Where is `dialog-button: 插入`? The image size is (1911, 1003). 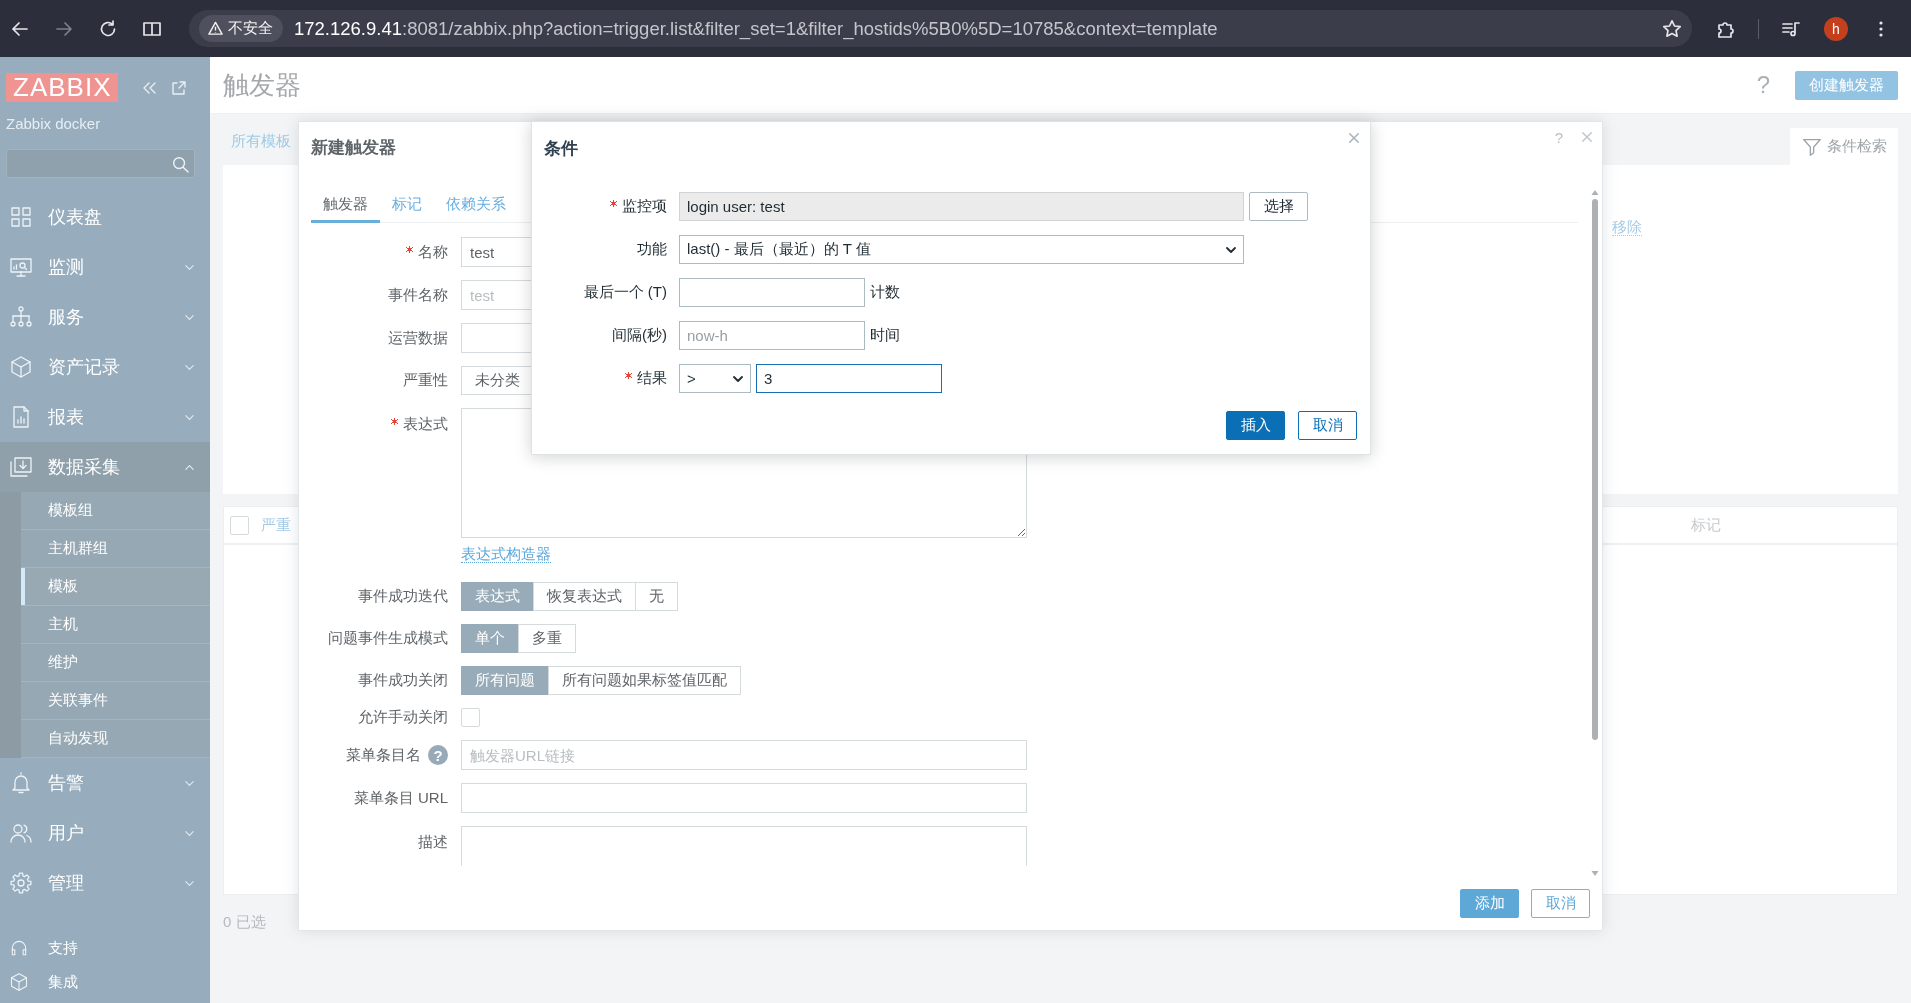
dialog-button: 插入 is located at coordinates (1255, 425).